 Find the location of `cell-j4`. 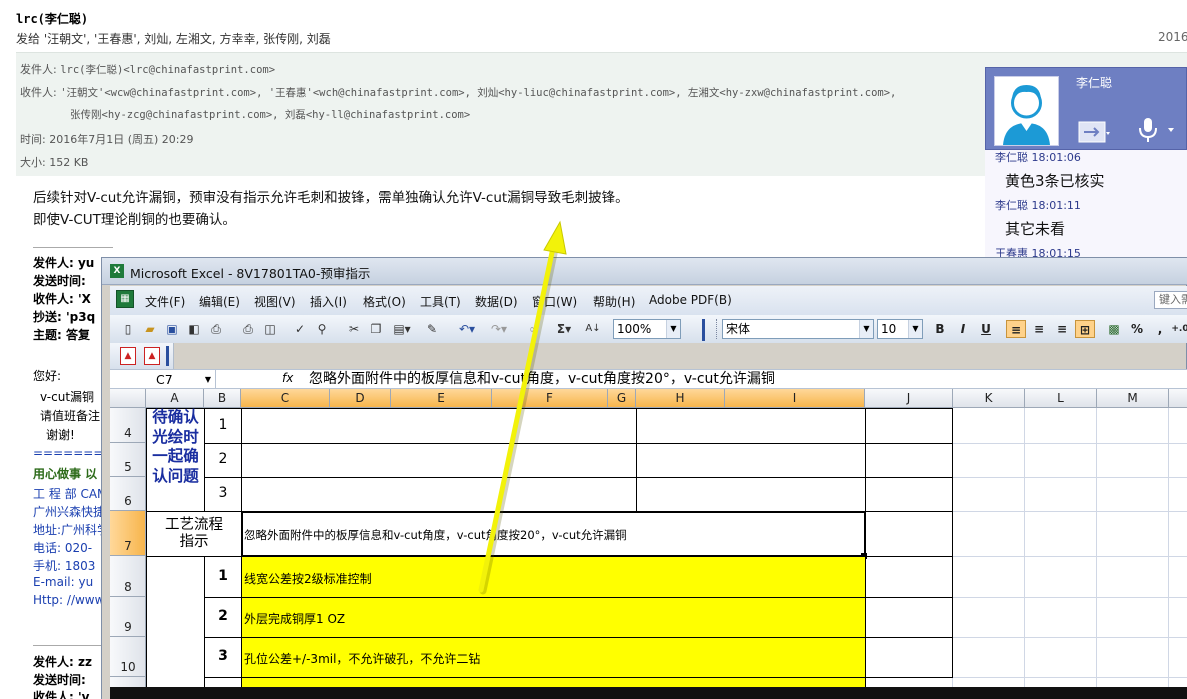

cell-j4 is located at coordinates (909, 426).